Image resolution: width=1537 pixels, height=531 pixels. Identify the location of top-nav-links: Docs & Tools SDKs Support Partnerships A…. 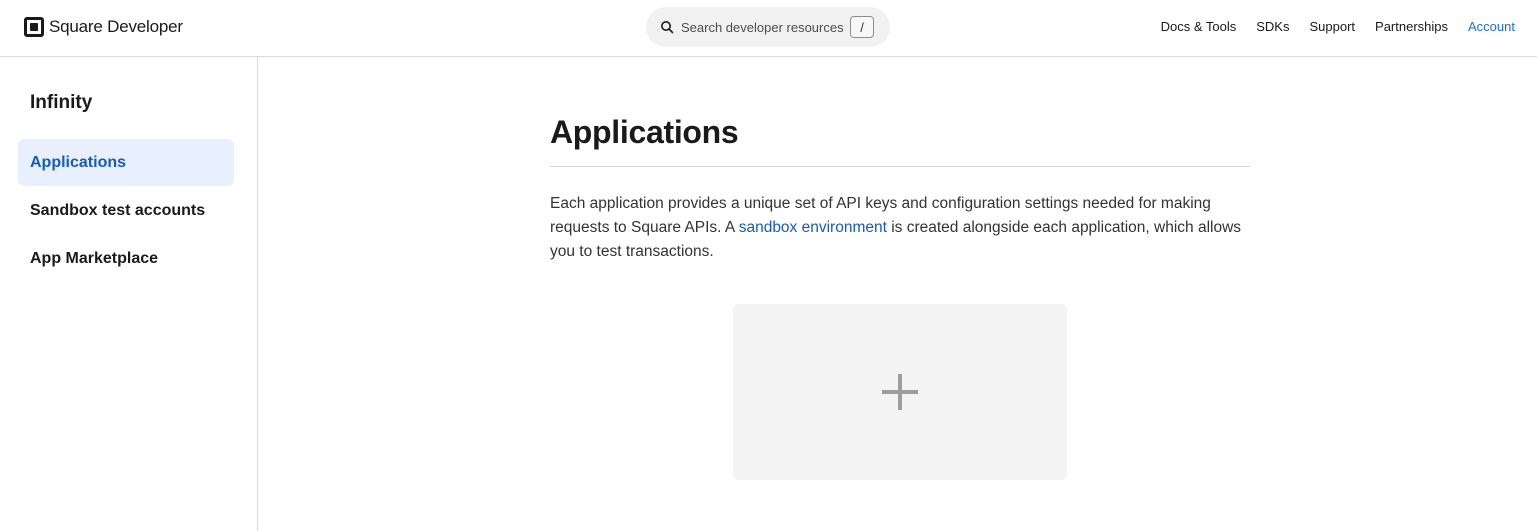
(1338, 26).